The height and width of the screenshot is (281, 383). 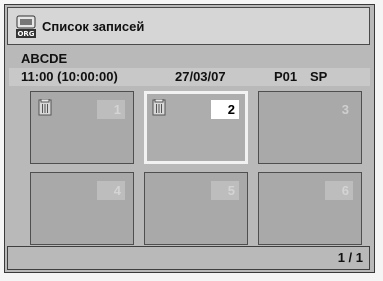 What do you see at coordinates (225, 190) in the screenshot?
I see `thumbnail-number: 5` at bounding box center [225, 190].